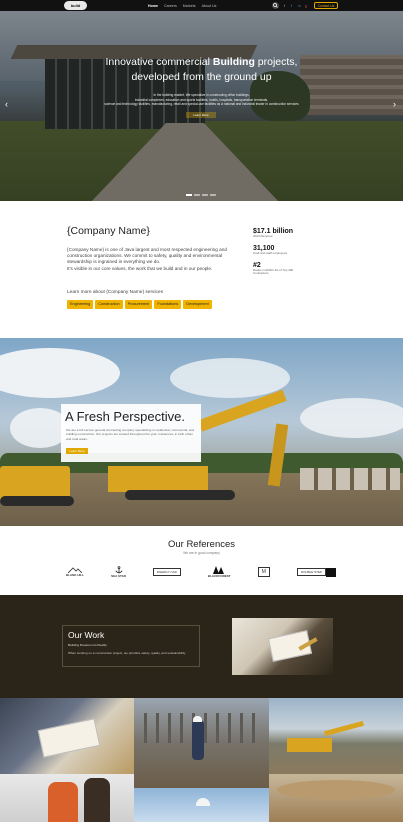 The width and height of the screenshot is (403, 822). What do you see at coordinates (197, 304) in the screenshot?
I see `tag-development: Development` at bounding box center [197, 304].